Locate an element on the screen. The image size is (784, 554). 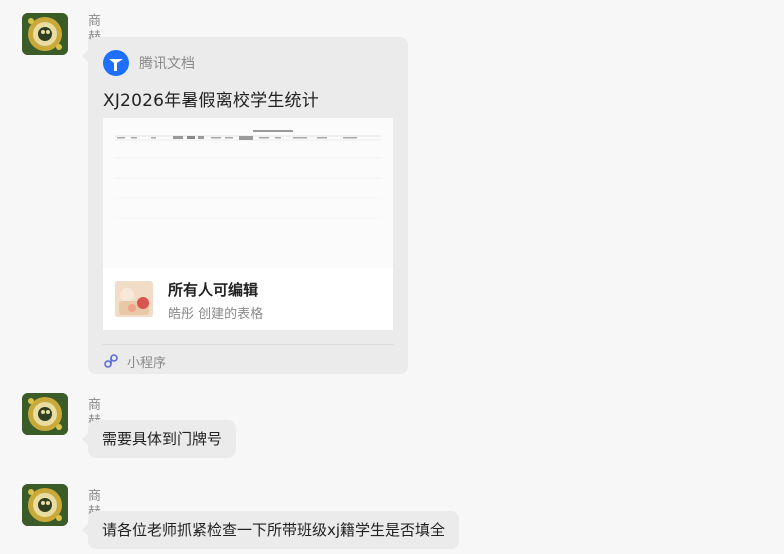
doc-preview-area: 所有人可编辑 皓彤 创建的表格 is located at coordinates (248, 224).